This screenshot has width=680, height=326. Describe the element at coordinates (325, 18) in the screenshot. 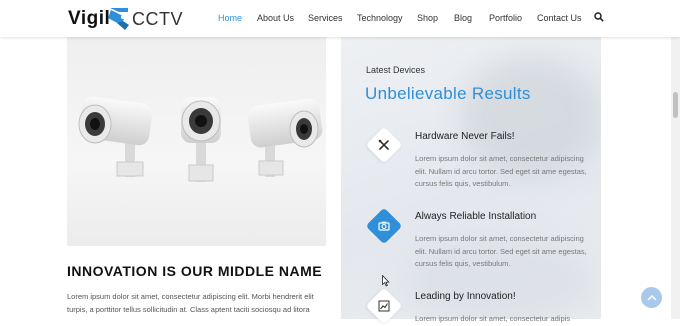

I see `nav-services: Services` at that location.